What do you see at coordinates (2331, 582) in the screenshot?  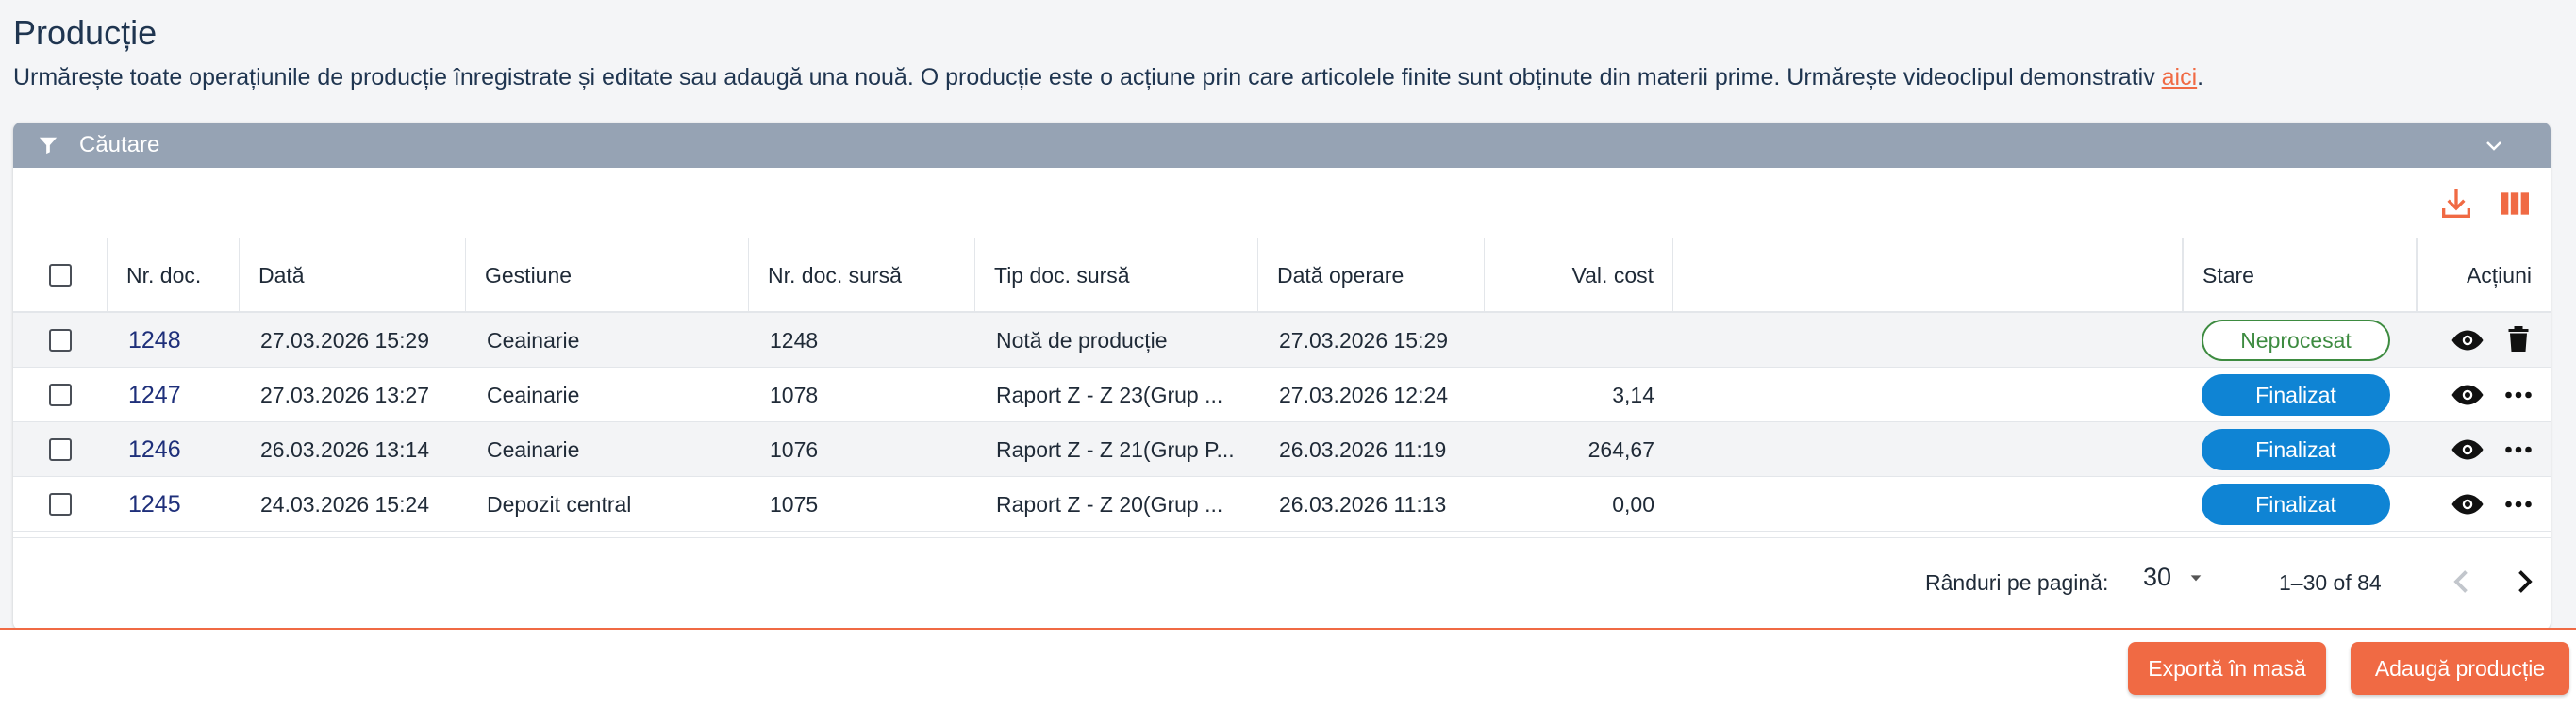 I see `pagination-range: 1–30 of 84` at bounding box center [2331, 582].